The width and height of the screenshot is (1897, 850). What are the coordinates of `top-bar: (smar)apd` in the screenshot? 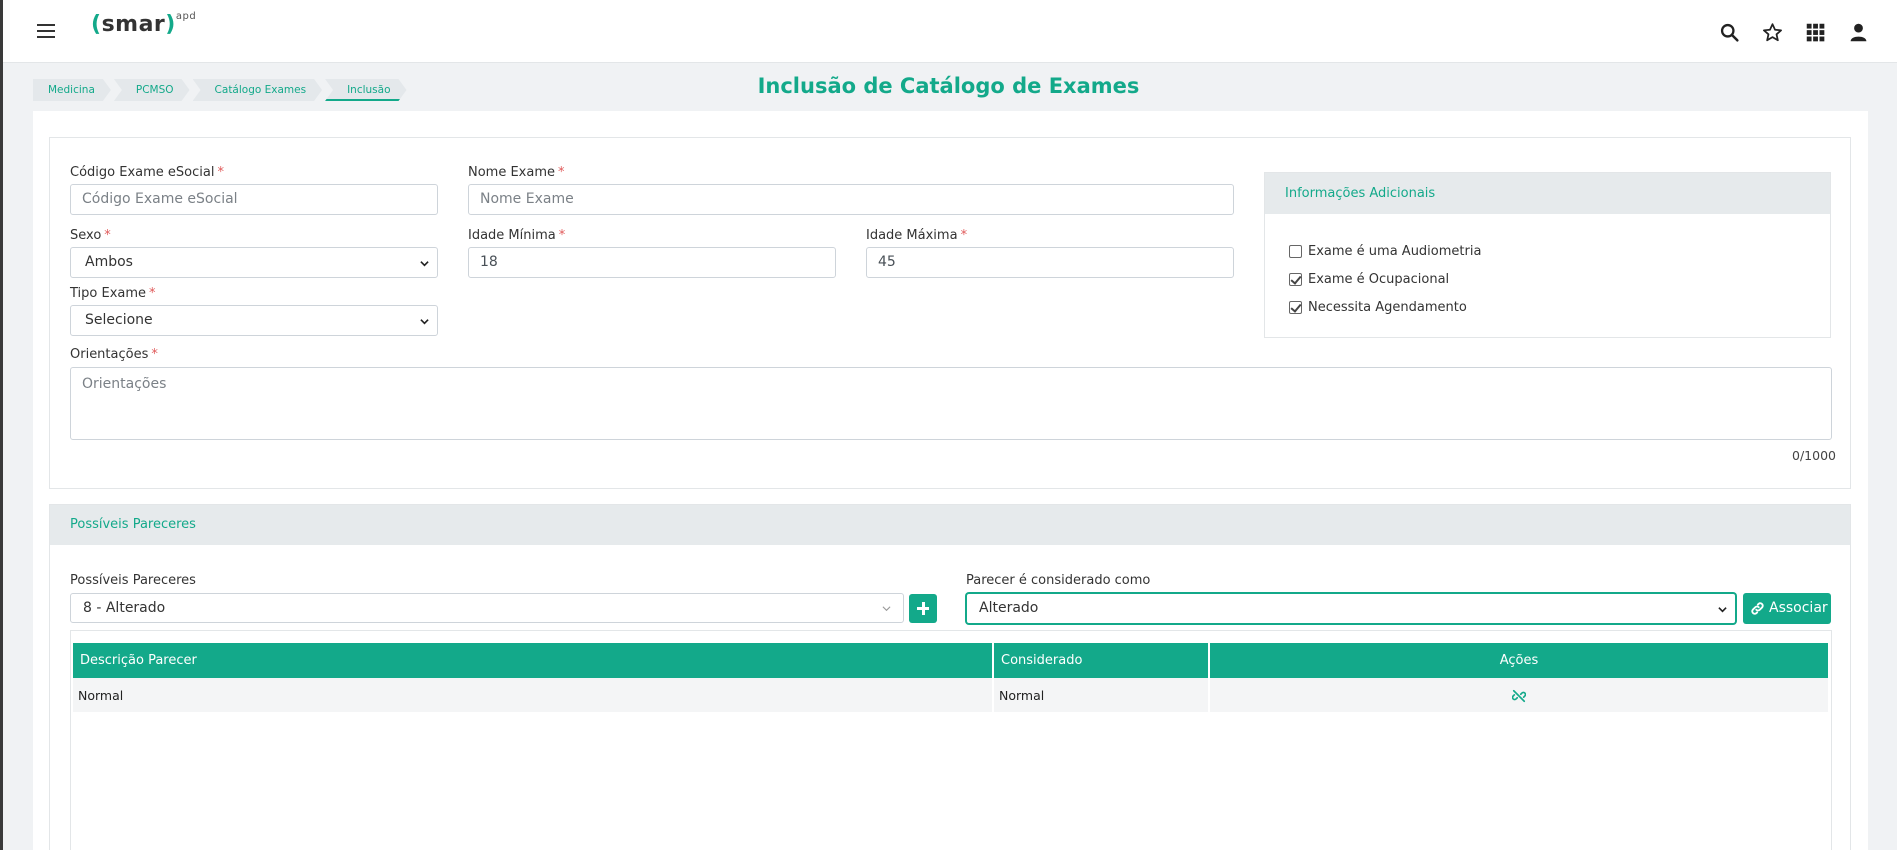 It's located at (950, 31).